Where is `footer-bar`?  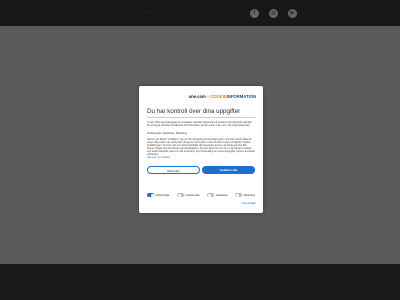
footer-bar is located at coordinates (200, 282).